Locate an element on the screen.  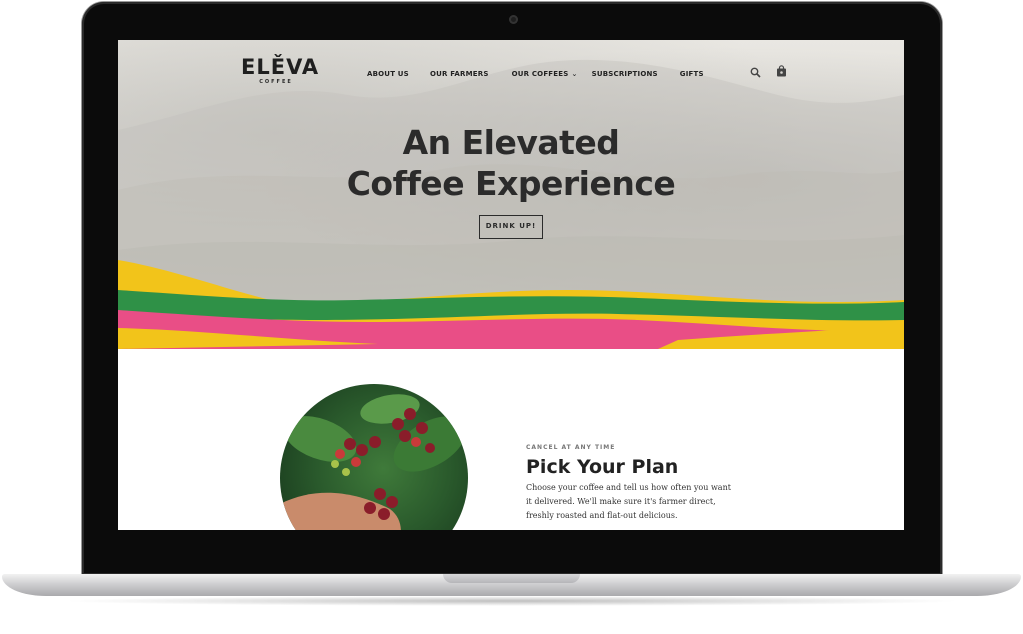
nav-item-gifts: GIFTS is located at coordinates (692, 74).